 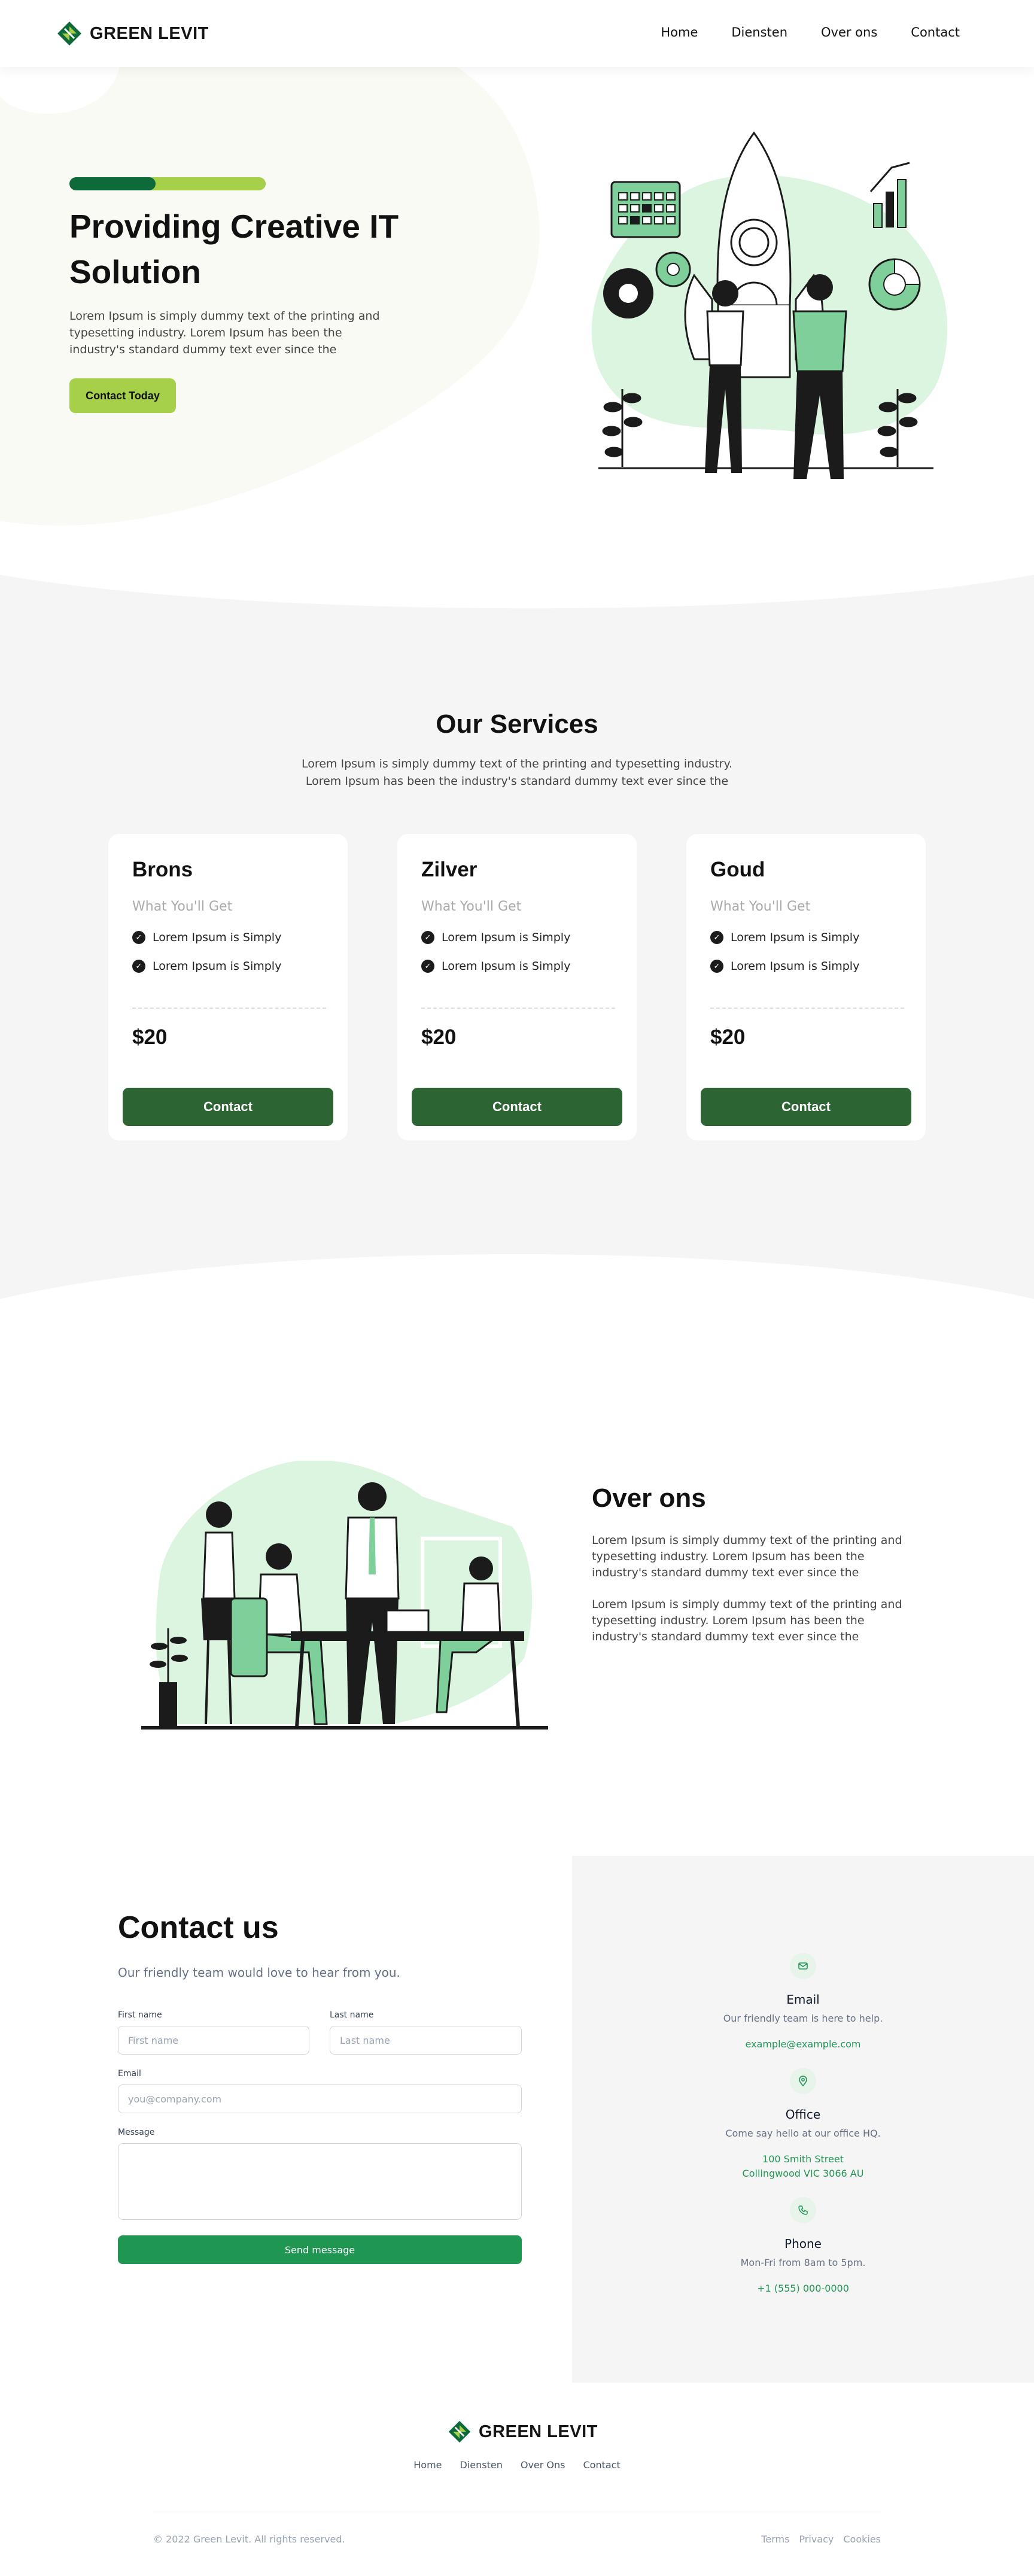 What do you see at coordinates (803, 2166) in the screenshot?
I see `office-address-link: 100 Smith Street Collingwood VIC 3066 AU` at bounding box center [803, 2166].